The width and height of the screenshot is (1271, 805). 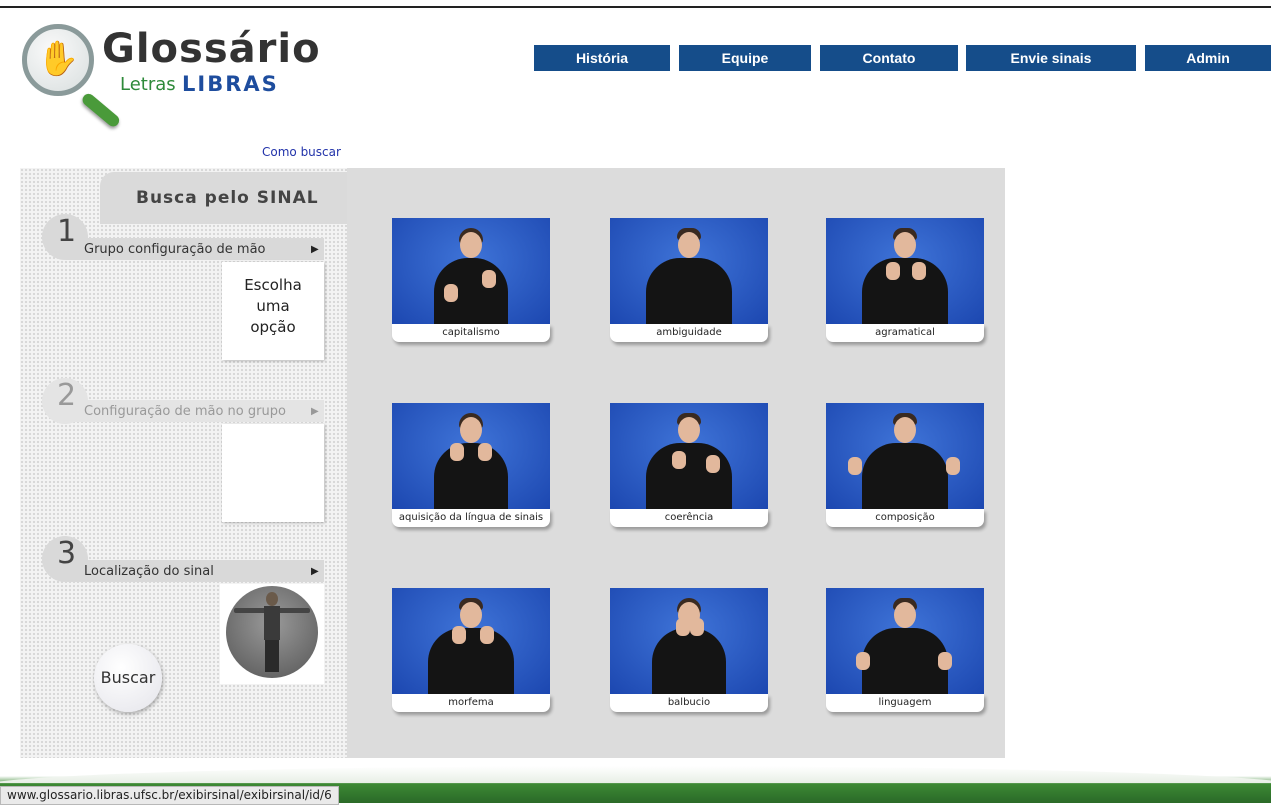 What do you see at coordinates (301, 152) in the screenshot?
I see `how-to-search-link: Como buscar` at bounding box center [301, 152].